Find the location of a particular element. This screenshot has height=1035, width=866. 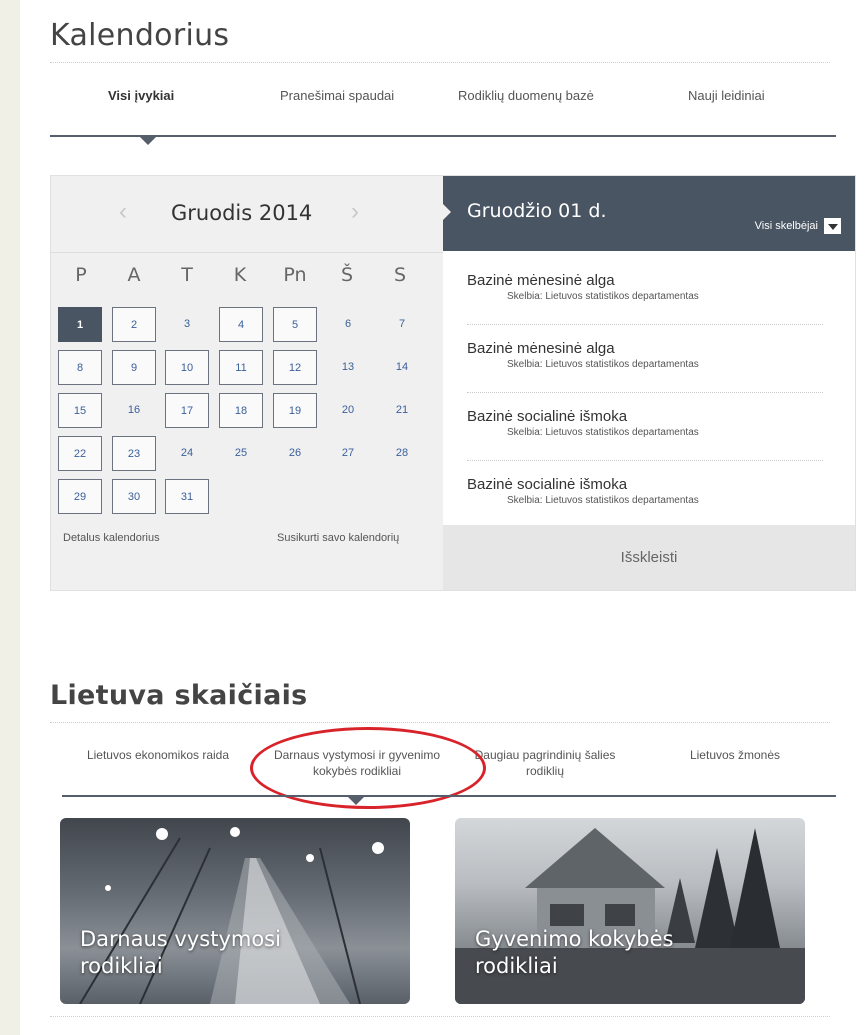

calendar-day: 13 is located at coordinates (348, 367).